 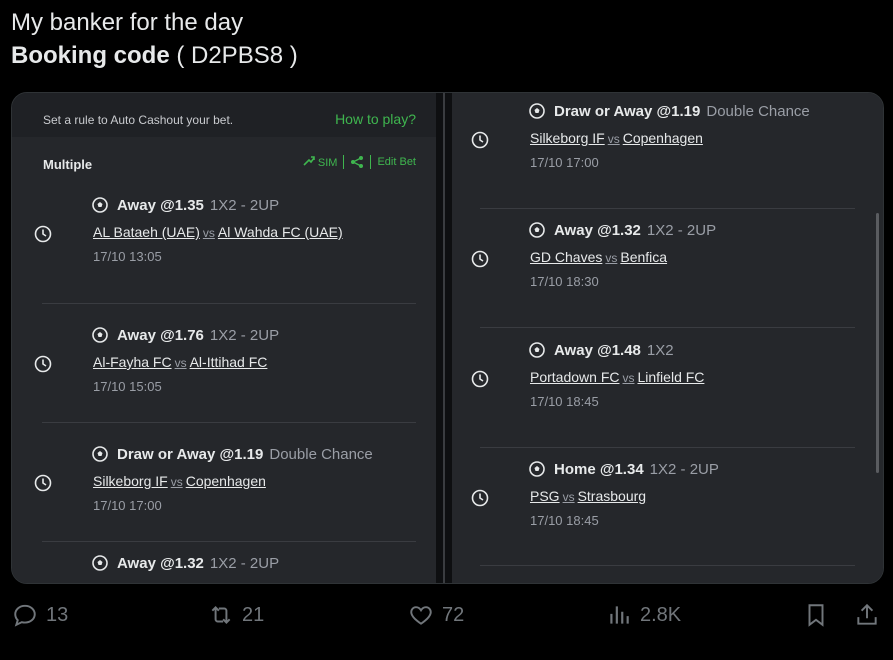 I want to click on bookmark-icon, so click(x=816, y=615).